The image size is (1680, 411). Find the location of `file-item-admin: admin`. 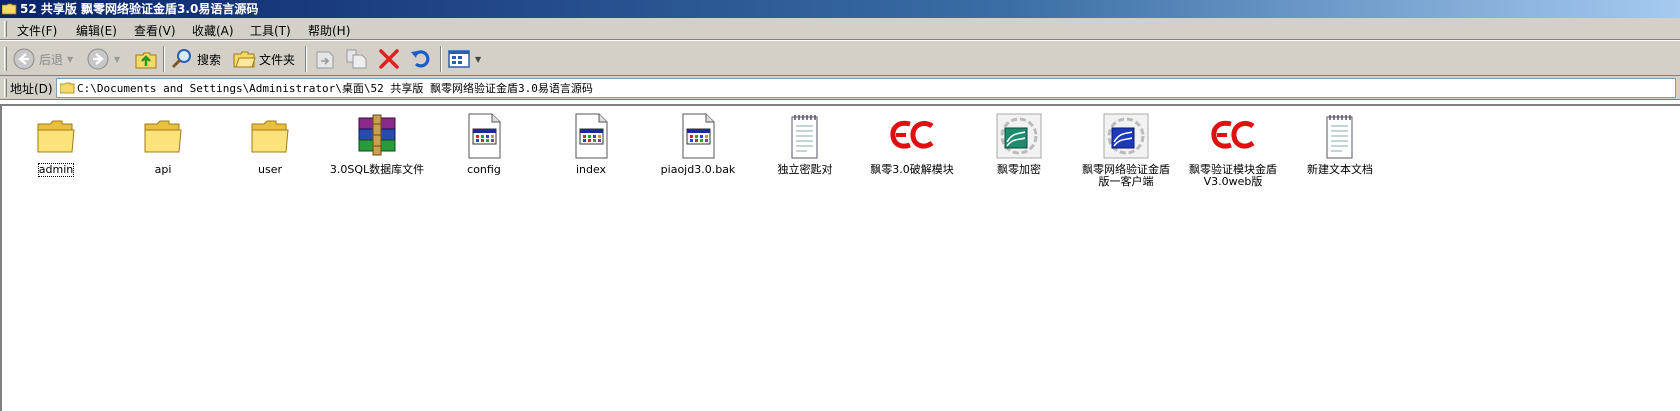

file-item-admin: admin is located at coordinates (56, 144).